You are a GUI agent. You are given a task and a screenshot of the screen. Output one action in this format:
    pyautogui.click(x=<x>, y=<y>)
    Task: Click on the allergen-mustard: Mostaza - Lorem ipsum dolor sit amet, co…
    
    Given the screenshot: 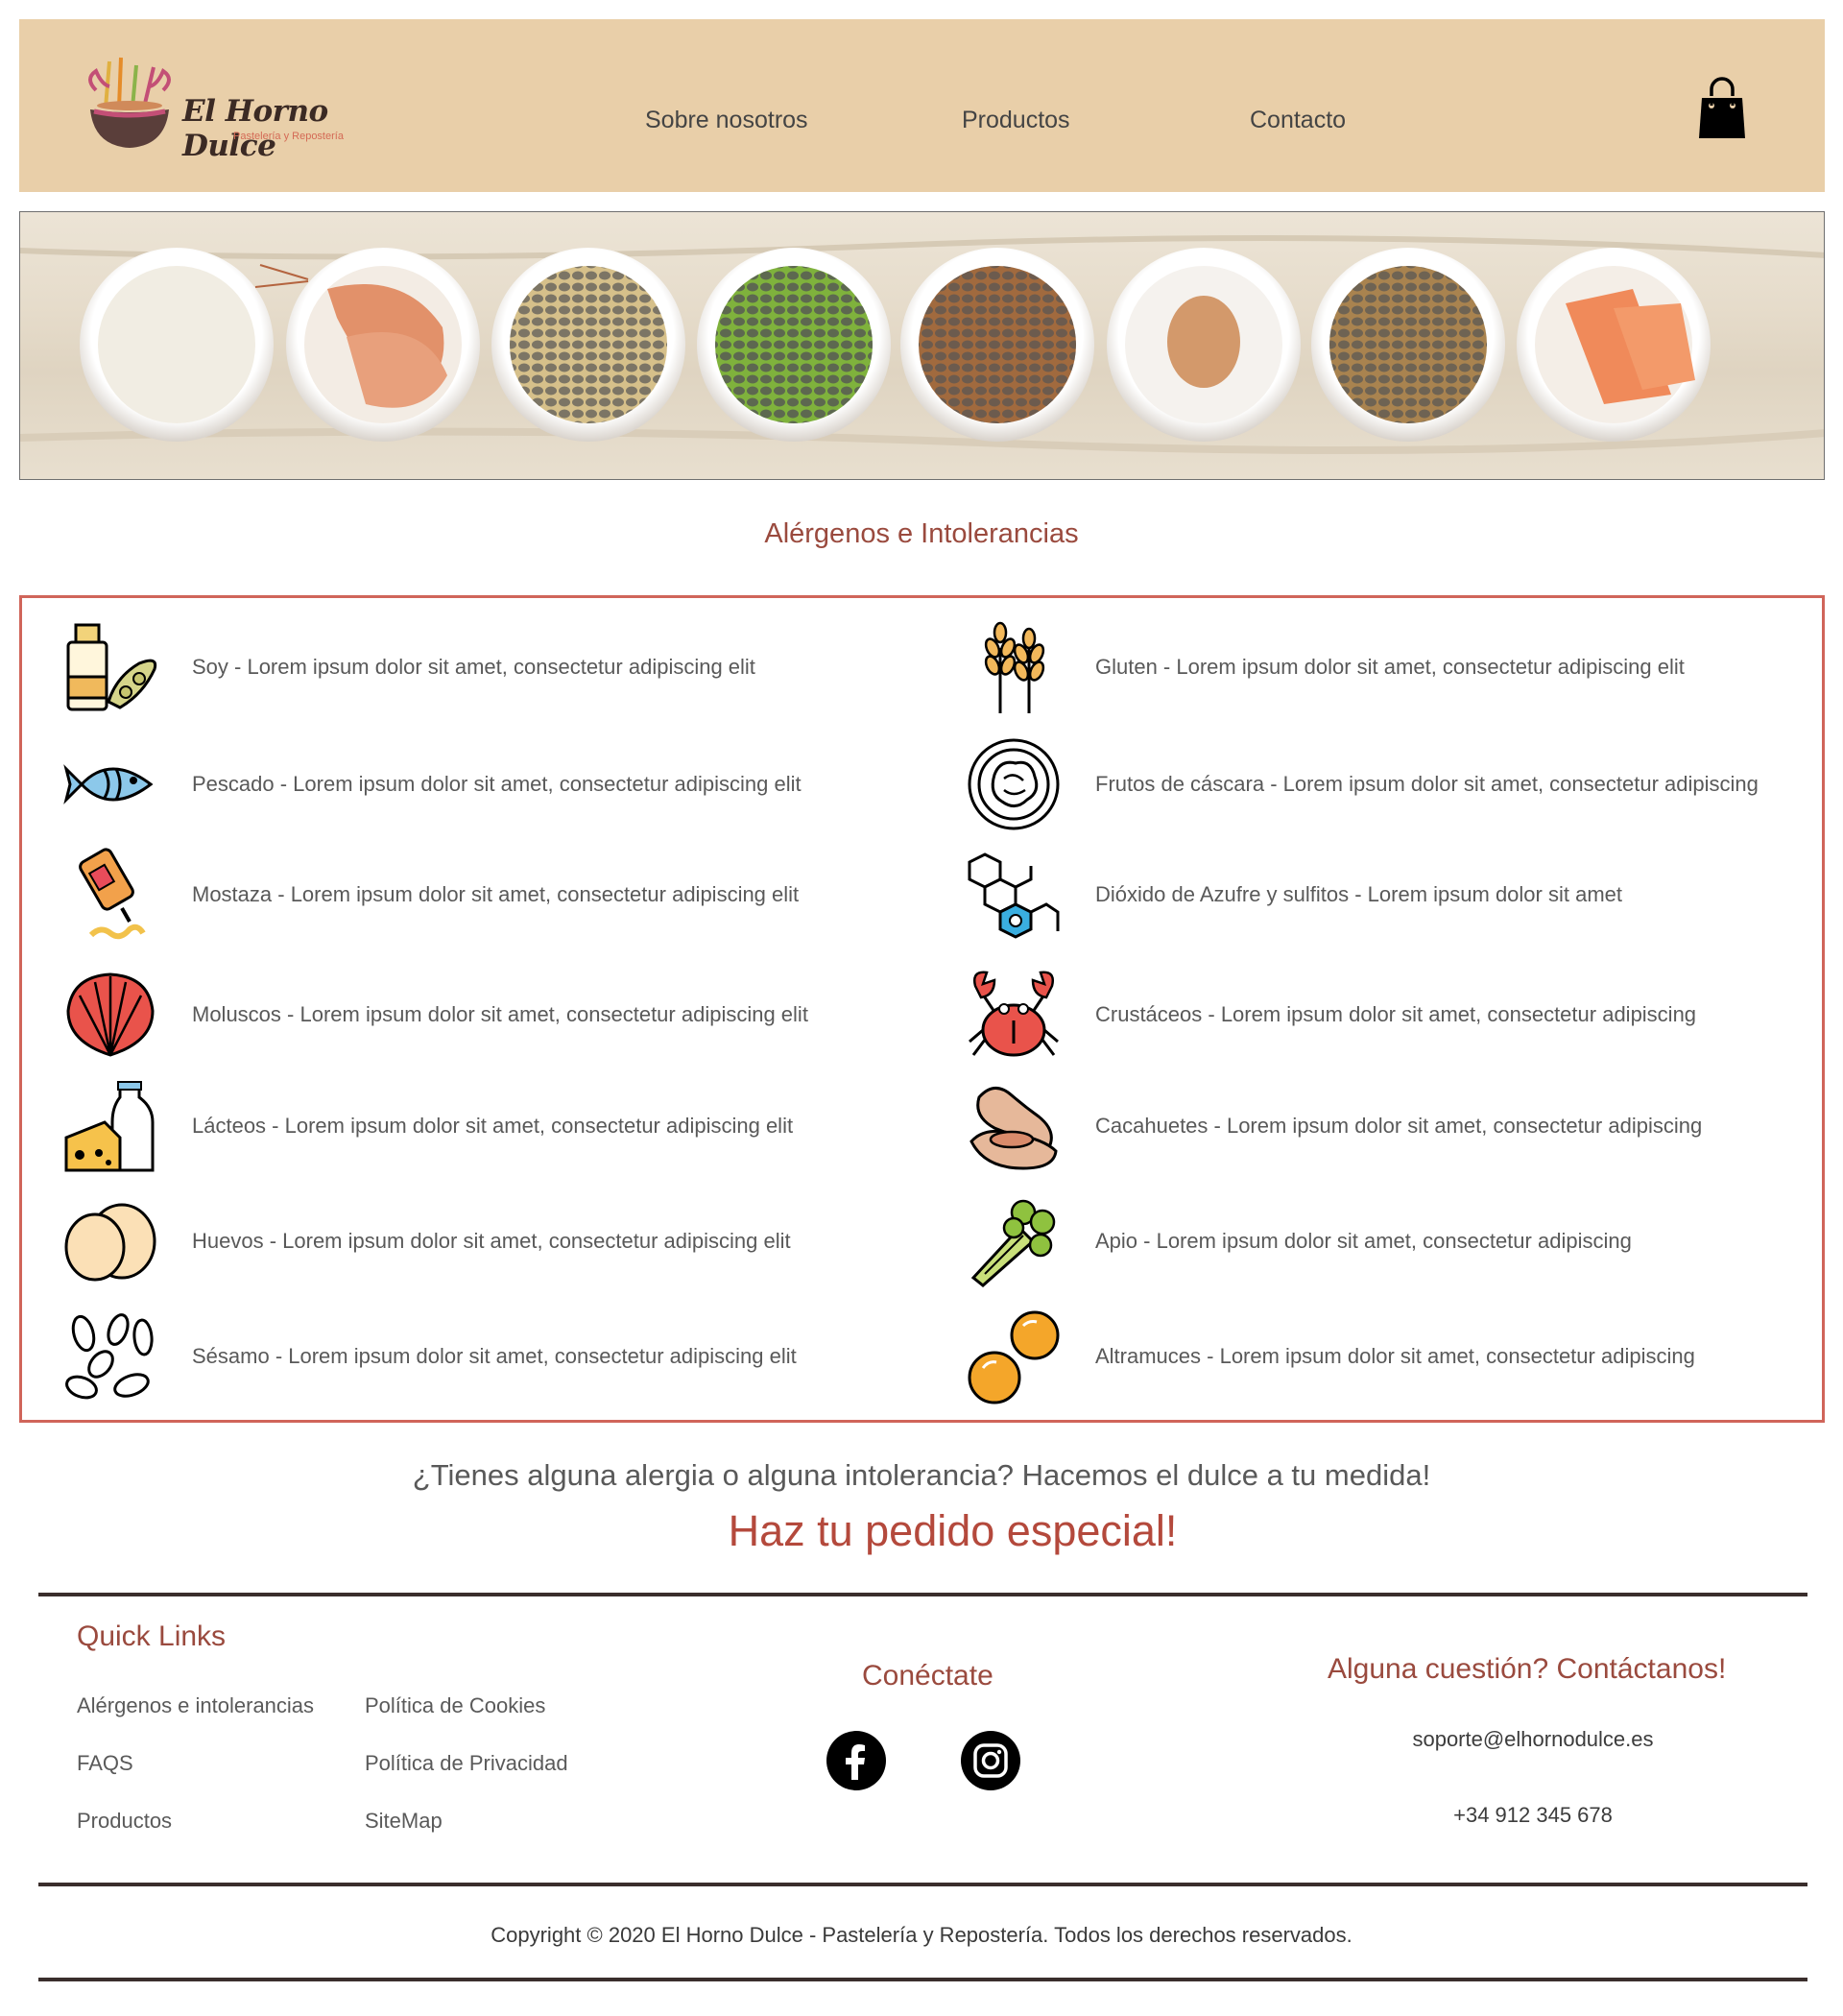 What is the action you would take?
    pyautogui.click(x=428, y=895)
    